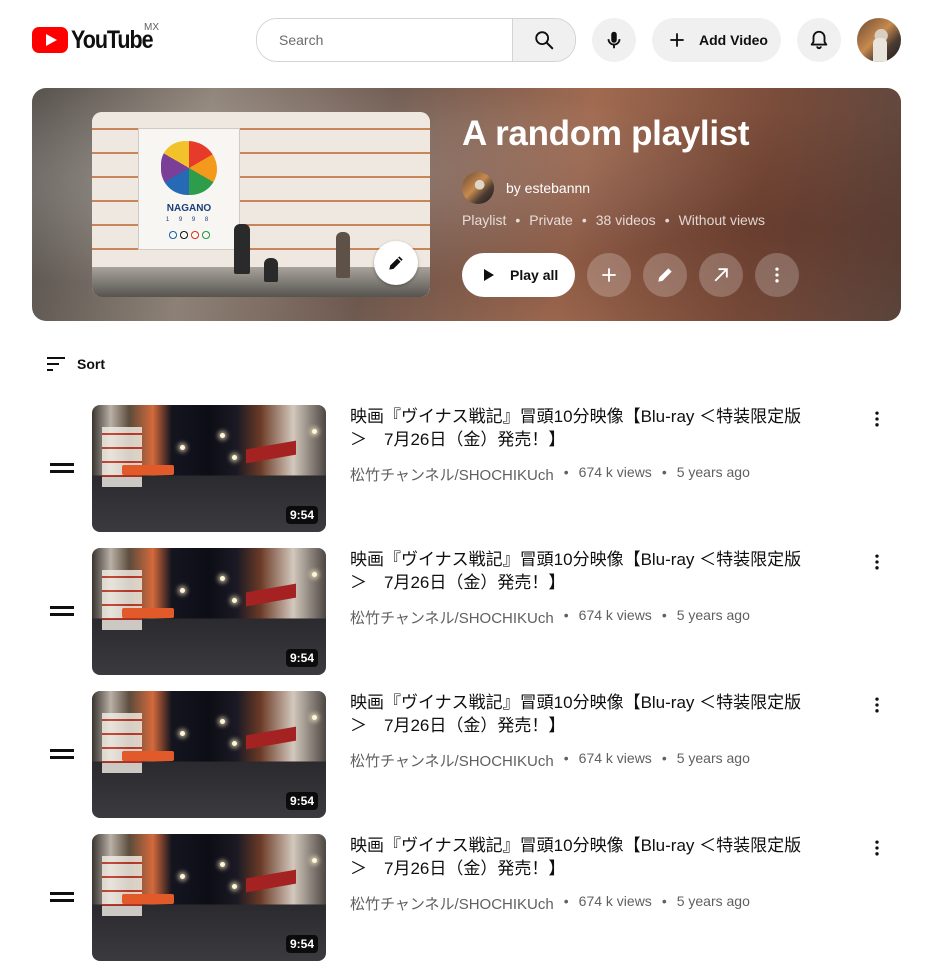 The width and height of the screenshot is (933, 977). I want to click on play-icon, so click(489, 275).